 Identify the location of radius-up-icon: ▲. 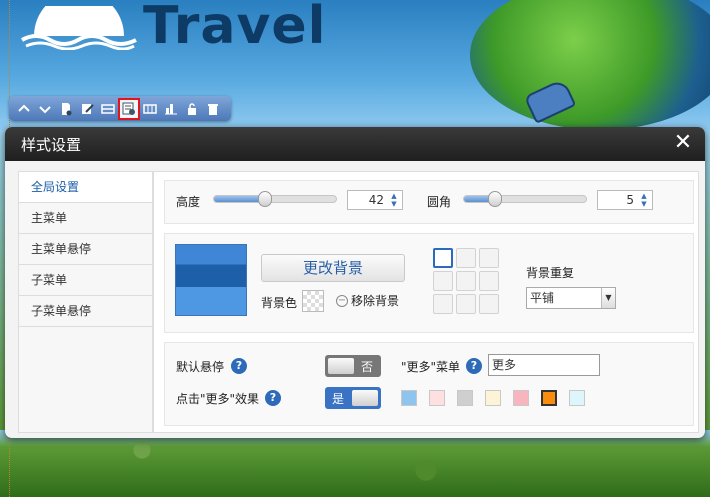
(644, 196).